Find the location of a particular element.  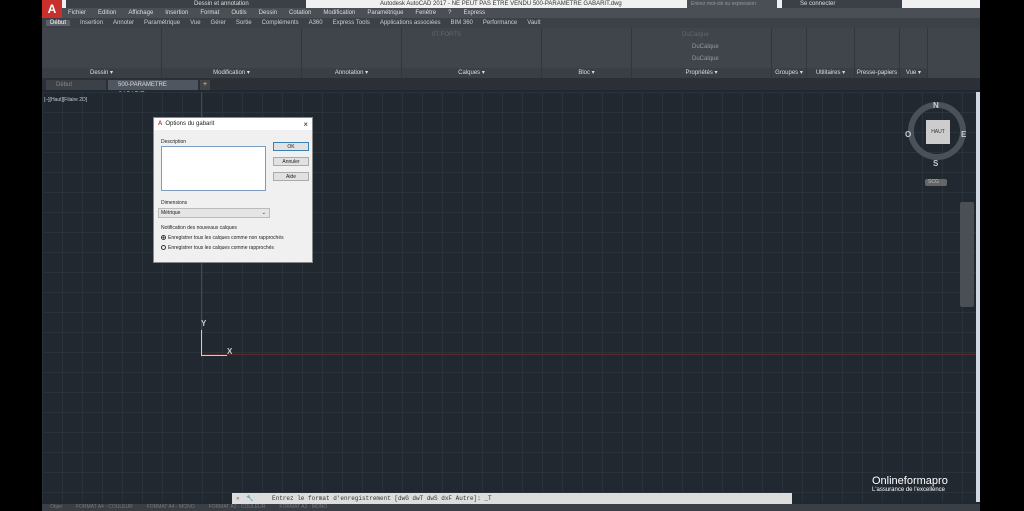

ribbon-tab: Compléments is located at coordinates (280, 23).